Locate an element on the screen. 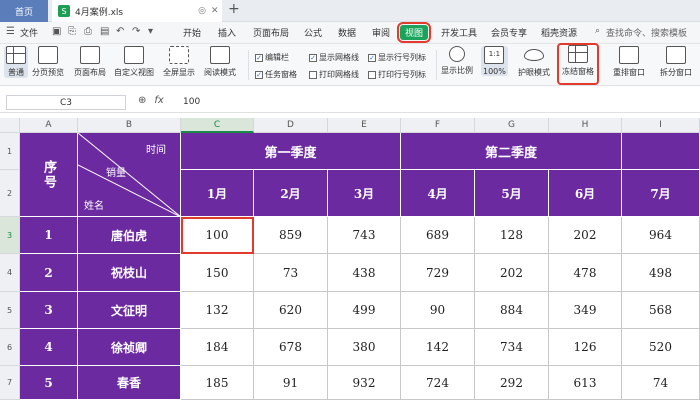  column-header: C is located at coordinates (217, 125).